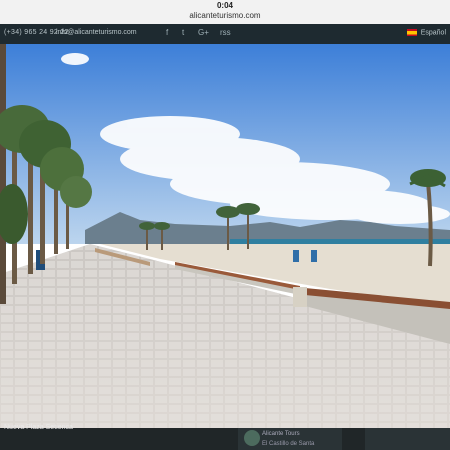 The height and width of the screenshot is (450, 450). What do you see at coordinates (411, 32) in the screenshot?
I see `spain-flag-icon` at bounding box center [411, 32].